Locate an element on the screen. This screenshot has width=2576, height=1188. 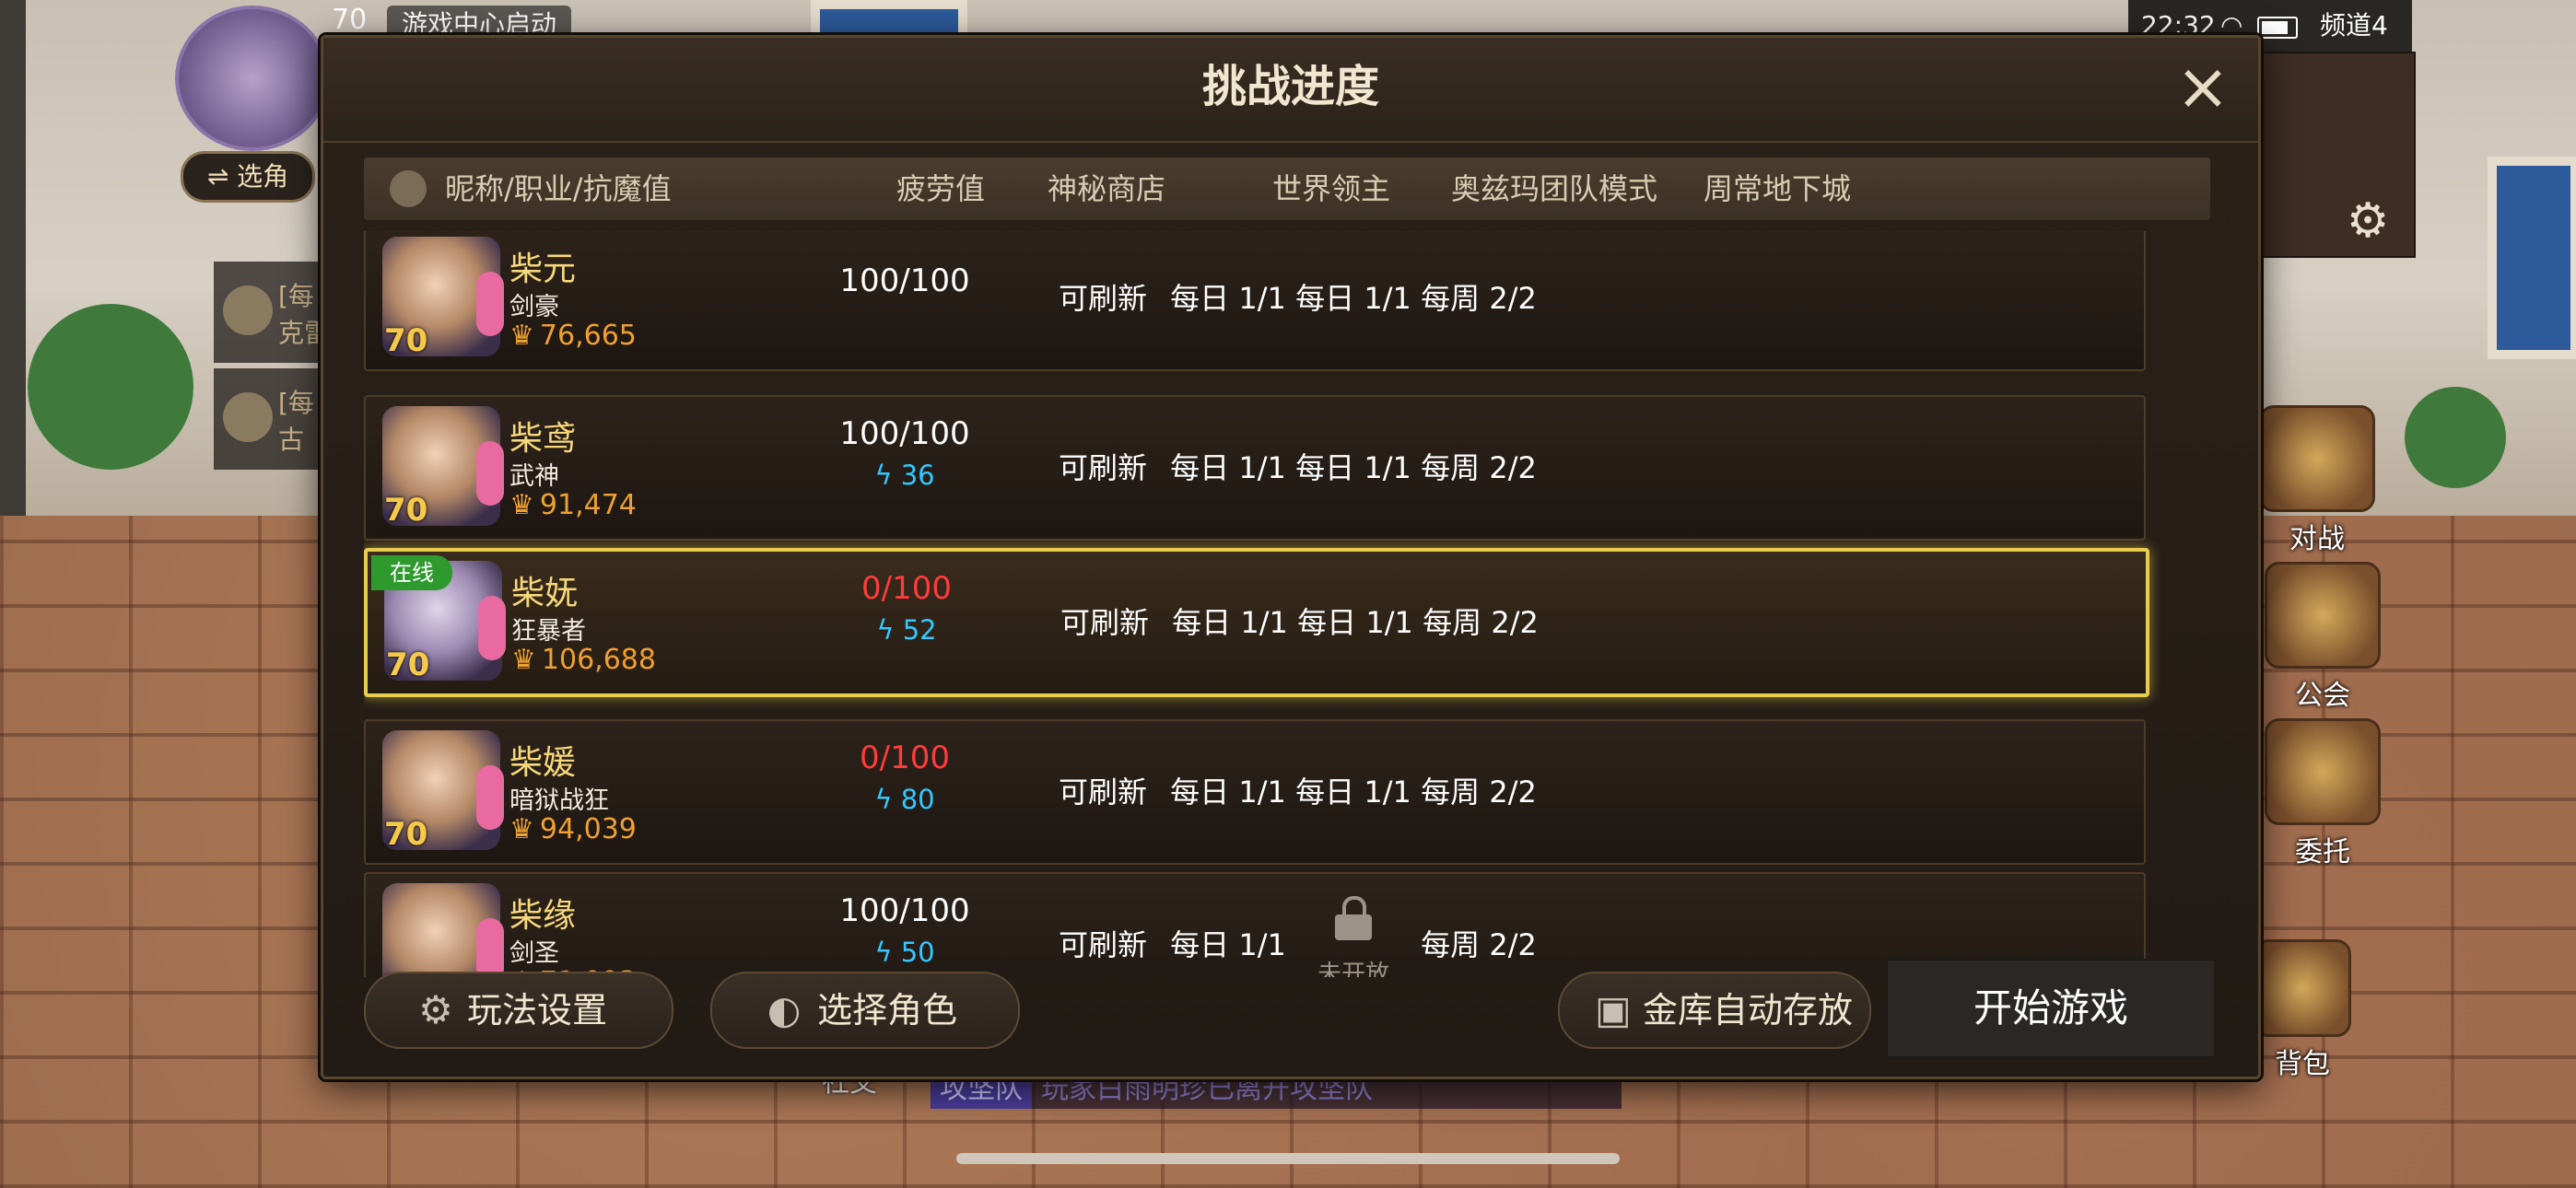
start-game-button: 开始游戏 is located at coordinates (2051, 1008).